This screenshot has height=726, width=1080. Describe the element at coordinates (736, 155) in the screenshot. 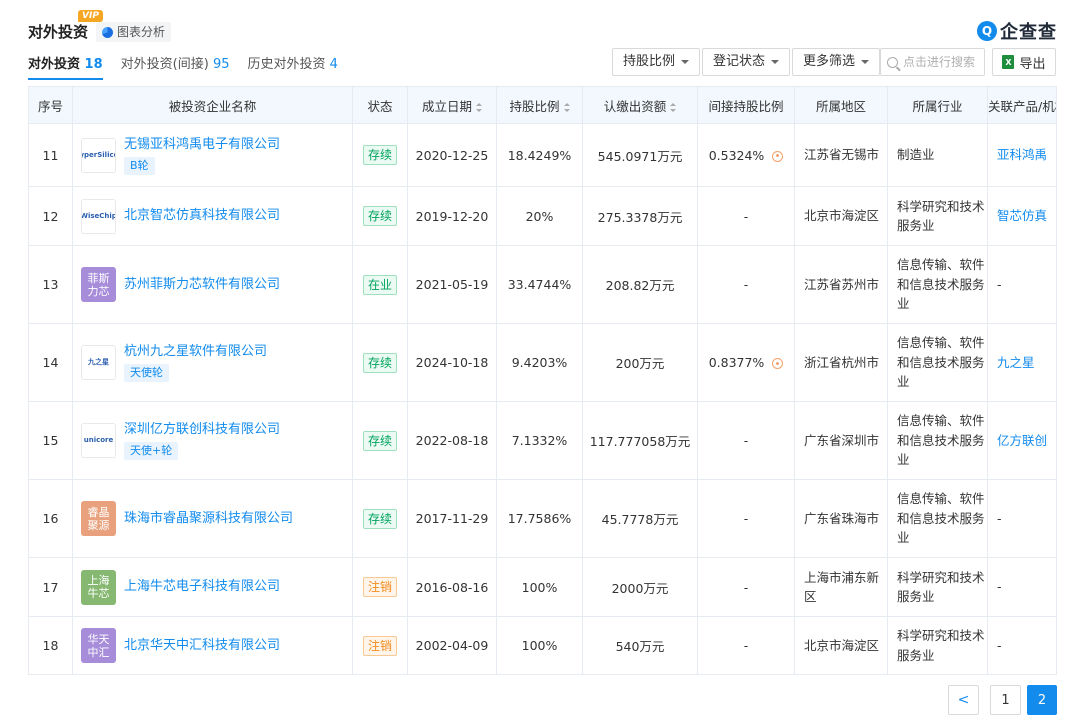

I see `indirect-ratio: 0.5324%` at that location.